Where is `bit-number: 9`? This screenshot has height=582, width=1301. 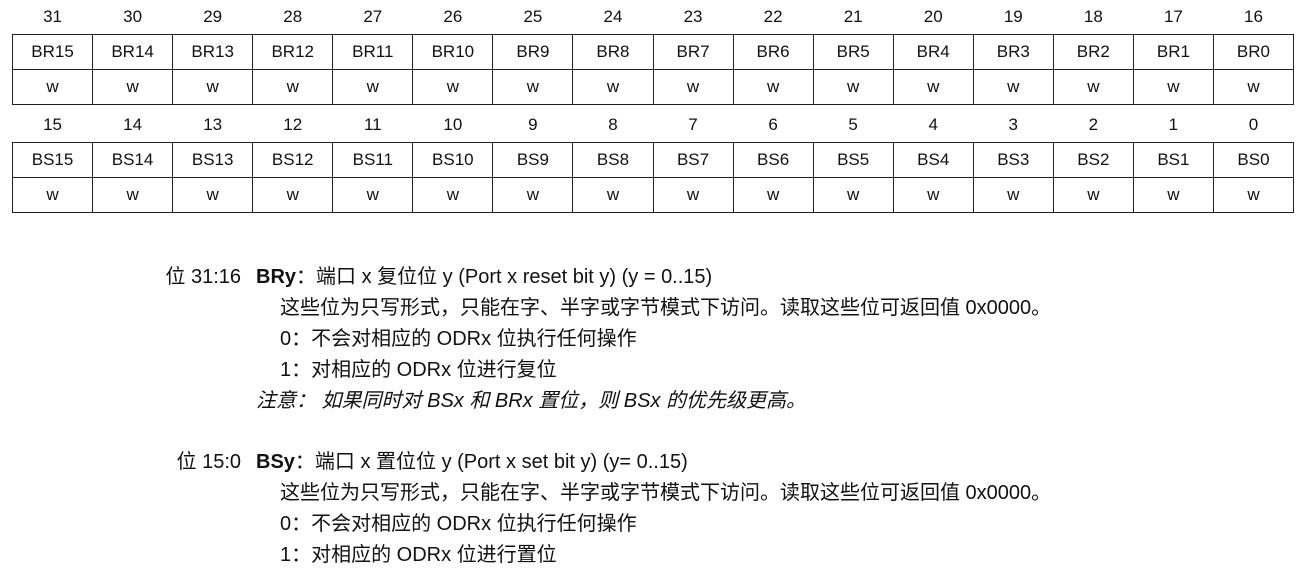 bit-number: 9 is located at coordinates (533, 124).